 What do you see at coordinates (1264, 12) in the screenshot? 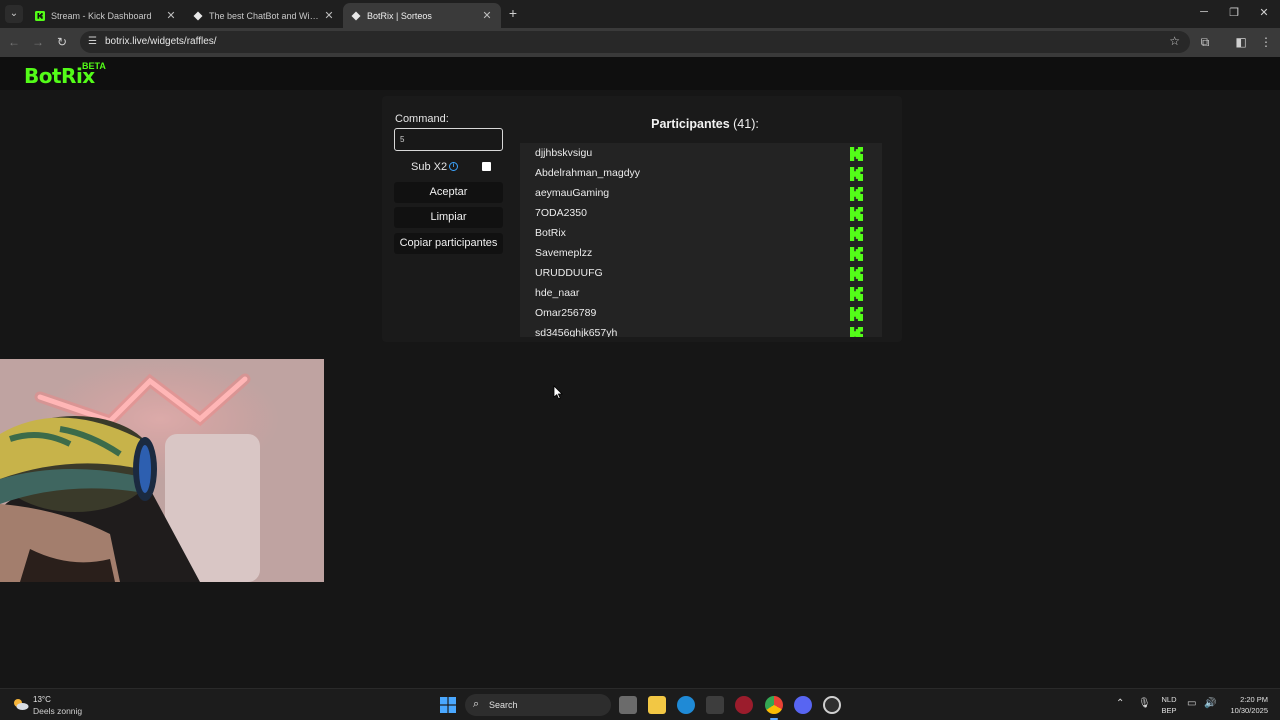
I see `close-window-icon: ✕` at bounding box center [1264, 12].